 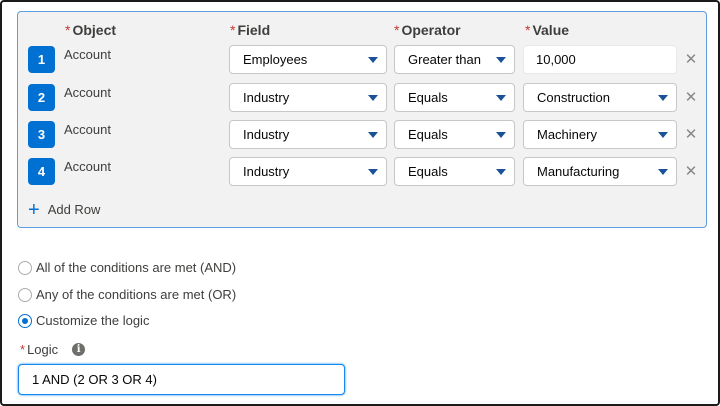 I want to click on add-row-button: + Add Row, so click(x=64, y=209).